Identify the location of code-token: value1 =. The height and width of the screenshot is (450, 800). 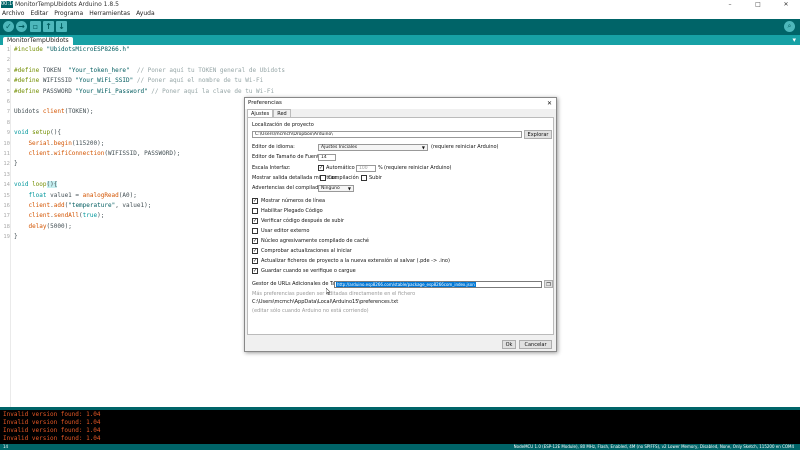
(66, 195).